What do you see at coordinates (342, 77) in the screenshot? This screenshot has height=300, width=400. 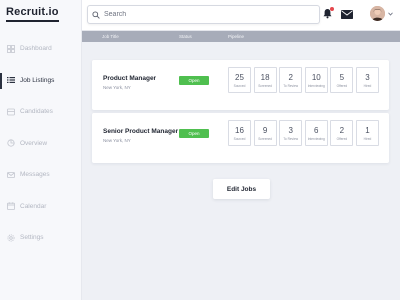 I see `stage-count: 5` at bounding box center [342, 77].